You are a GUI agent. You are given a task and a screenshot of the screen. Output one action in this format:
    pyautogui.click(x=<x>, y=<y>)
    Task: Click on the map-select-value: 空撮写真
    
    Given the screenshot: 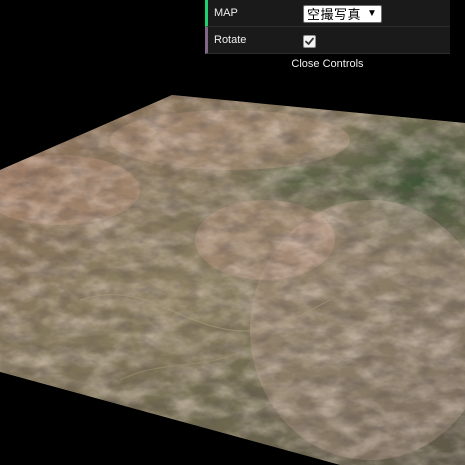 What is the action you would take?
    pyautogui.click(x=334, y=14)
    